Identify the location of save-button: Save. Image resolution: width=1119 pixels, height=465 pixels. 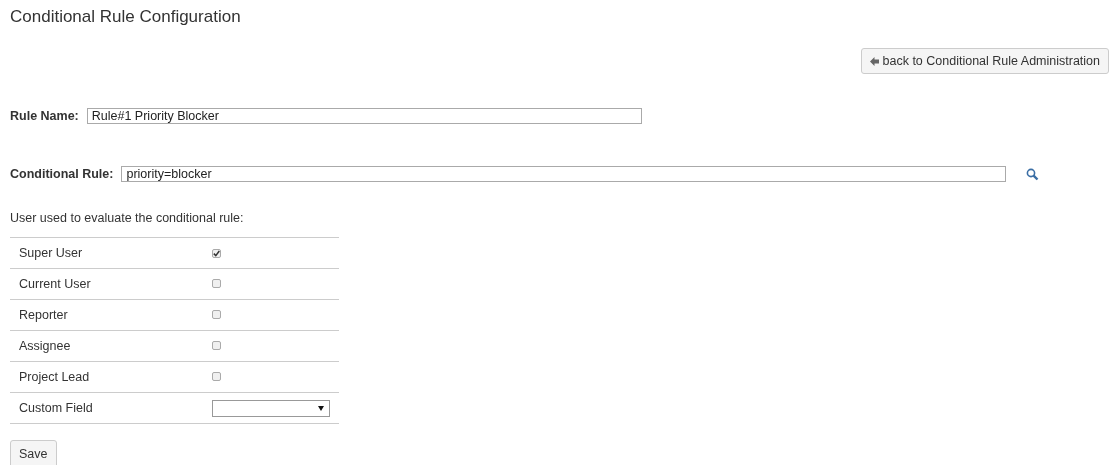
(33, 452).